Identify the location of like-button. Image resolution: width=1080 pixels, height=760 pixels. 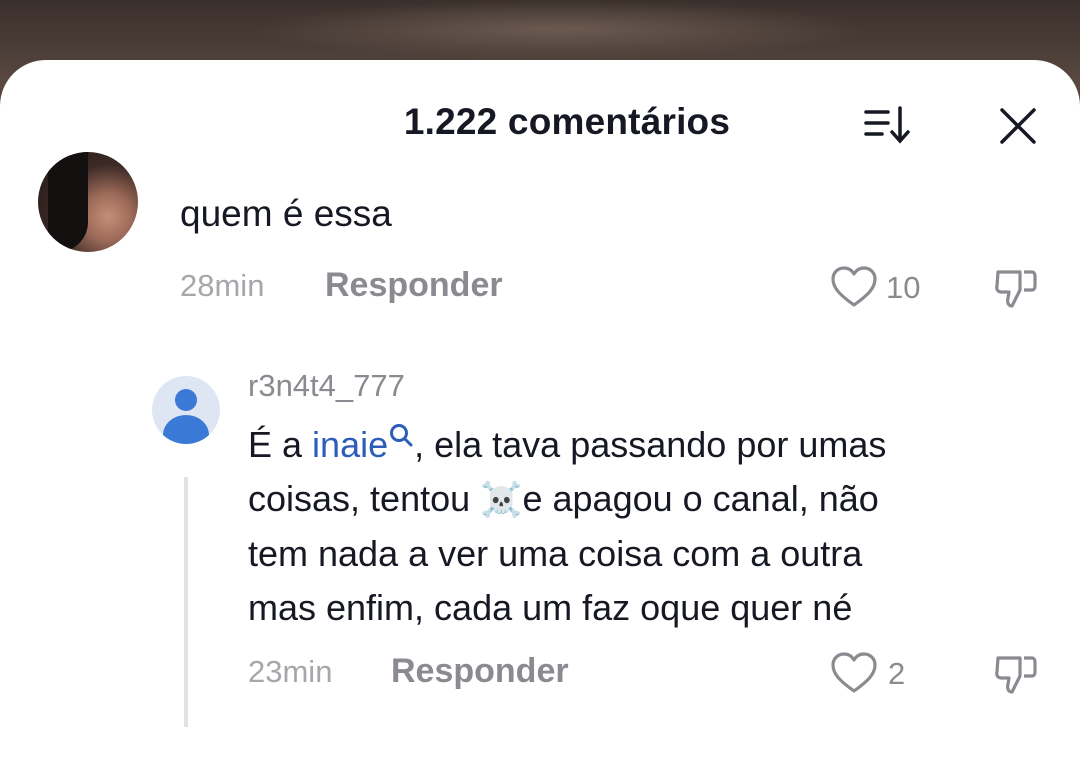
(854, 287).